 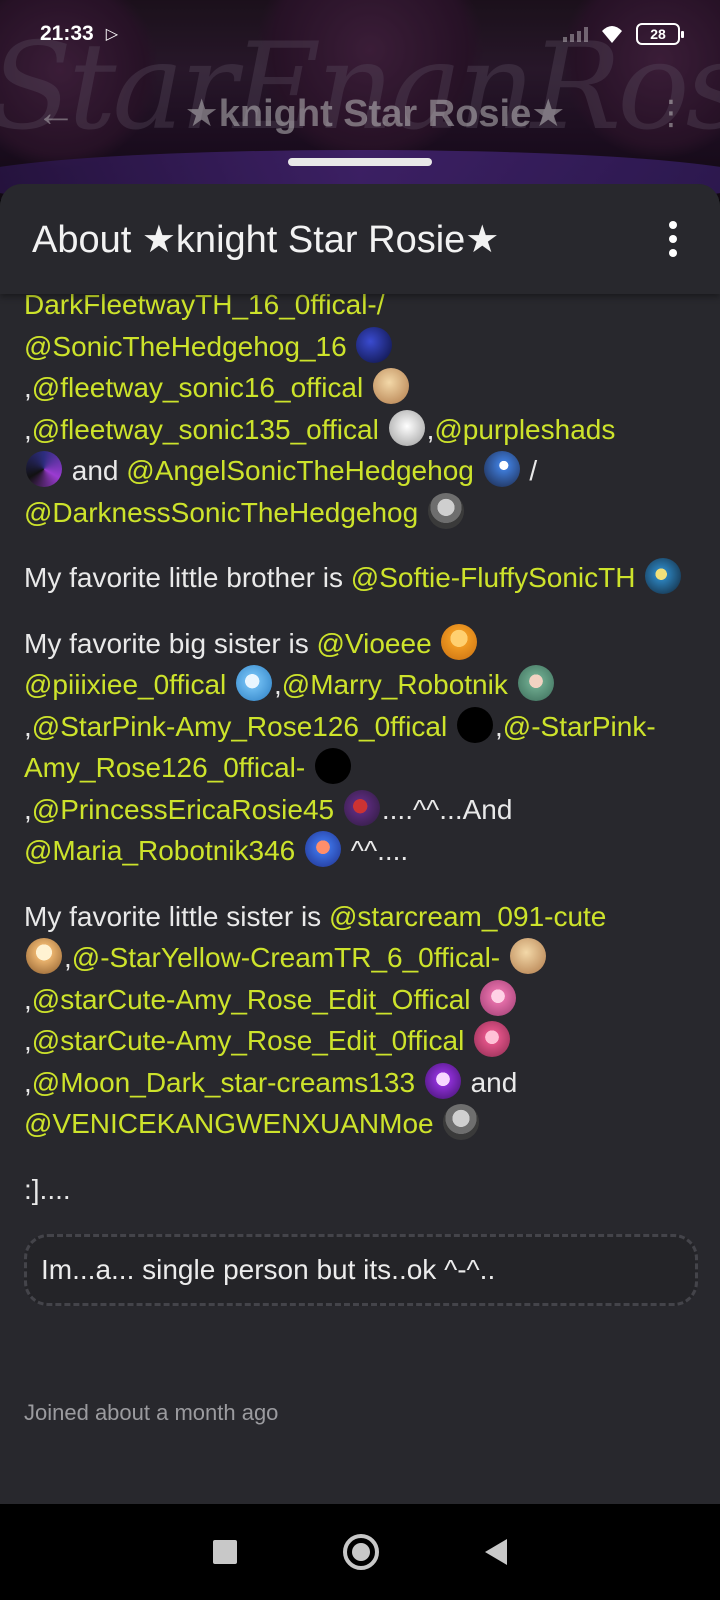 I want to click on mention-link: @purpleshads, so click(x=524, y=429).